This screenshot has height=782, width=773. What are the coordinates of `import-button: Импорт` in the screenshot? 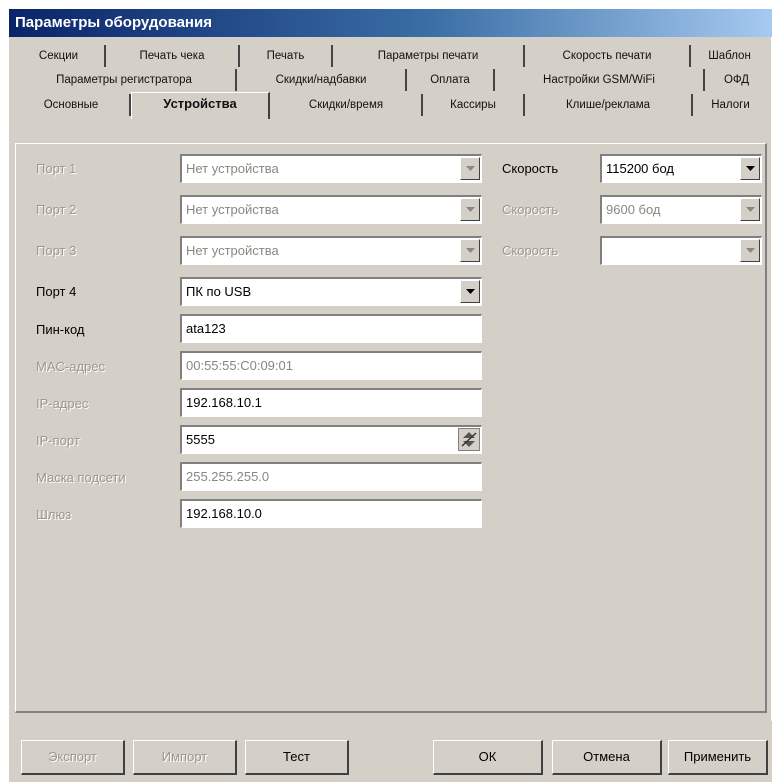 It's located at (185, 757).